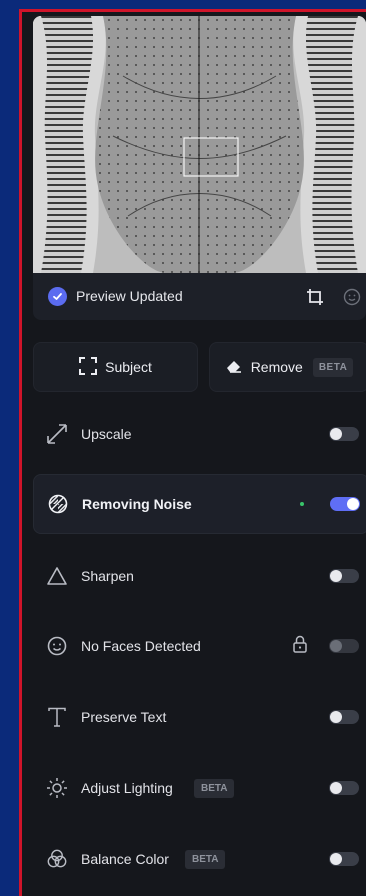  Describe the element at coordinates (315, 299) in the screenshot. I see `crop-icon` at that location.